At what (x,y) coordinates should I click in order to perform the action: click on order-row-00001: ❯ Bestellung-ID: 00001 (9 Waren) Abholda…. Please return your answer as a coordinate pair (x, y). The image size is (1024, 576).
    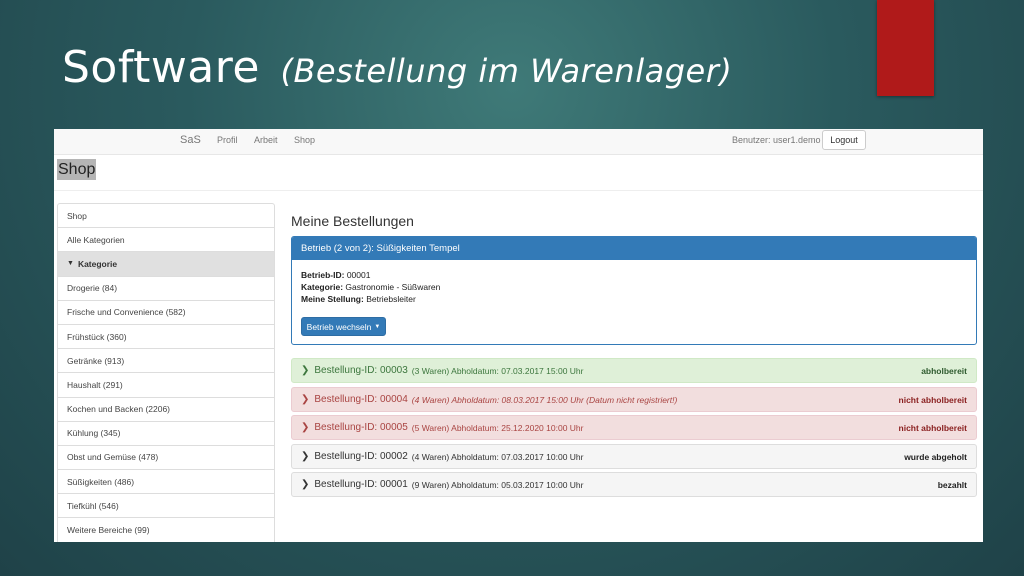
    Looking at the image, I should click on (634, 484).